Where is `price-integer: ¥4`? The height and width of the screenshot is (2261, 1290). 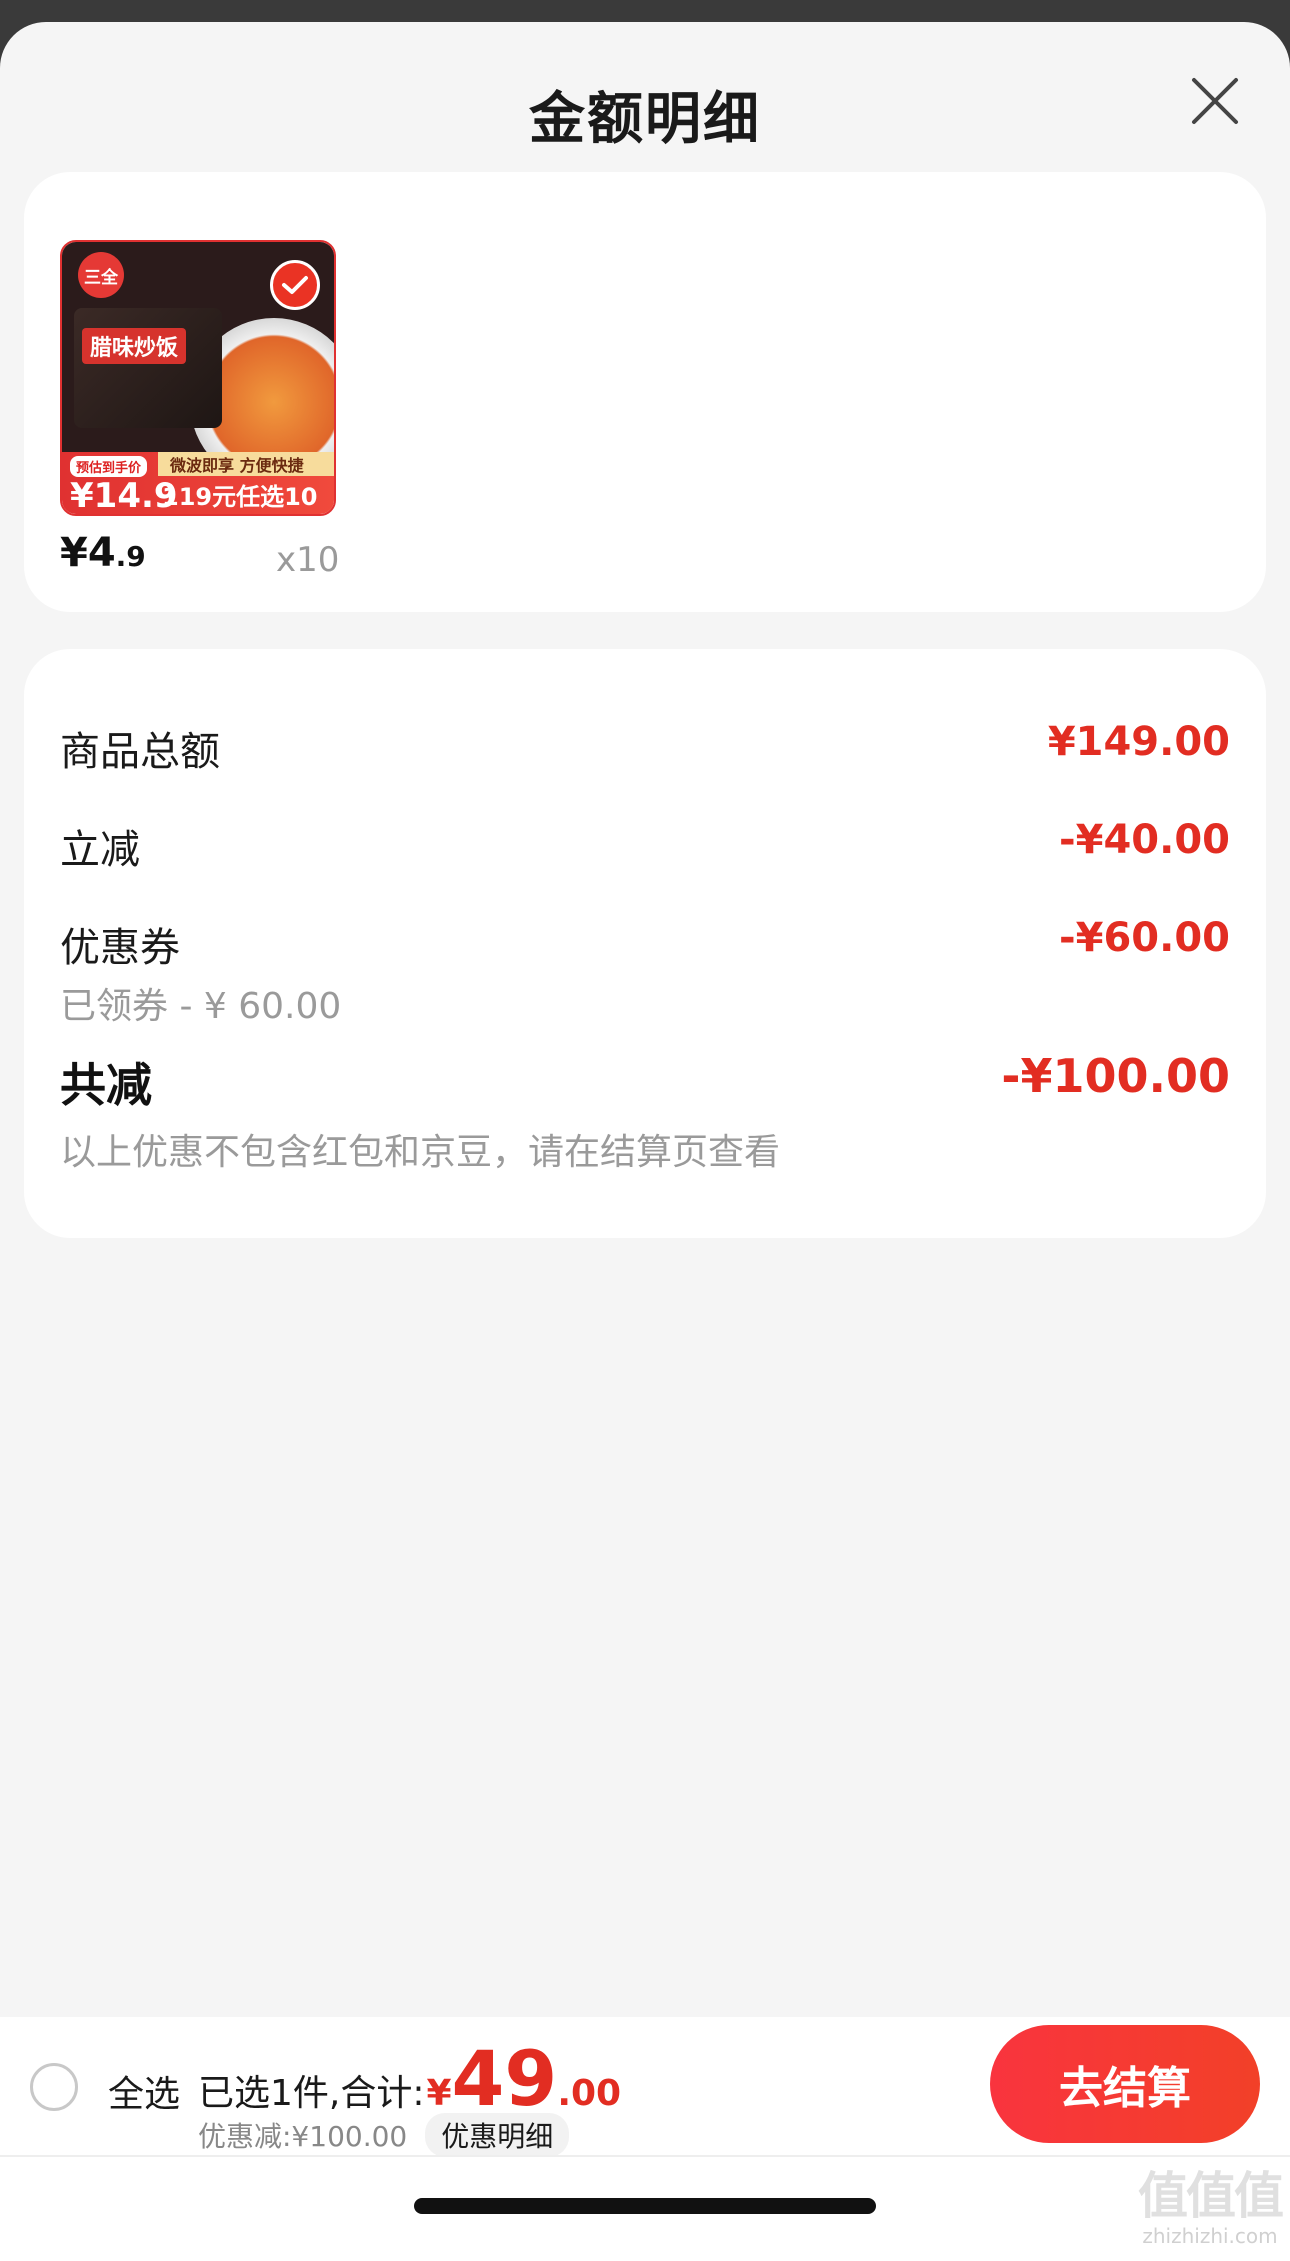
price-integer: ¥4 is located at coordinates (88, 553).